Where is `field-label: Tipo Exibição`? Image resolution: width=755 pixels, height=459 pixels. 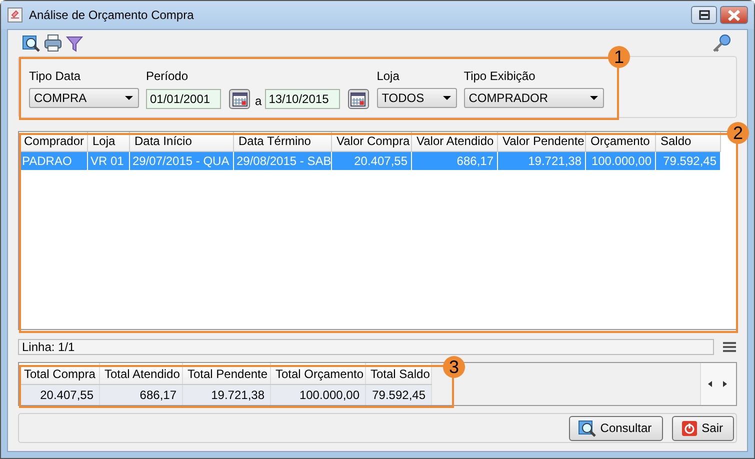
field-label: Tipo Exibição is located at coordinates (500, 76).